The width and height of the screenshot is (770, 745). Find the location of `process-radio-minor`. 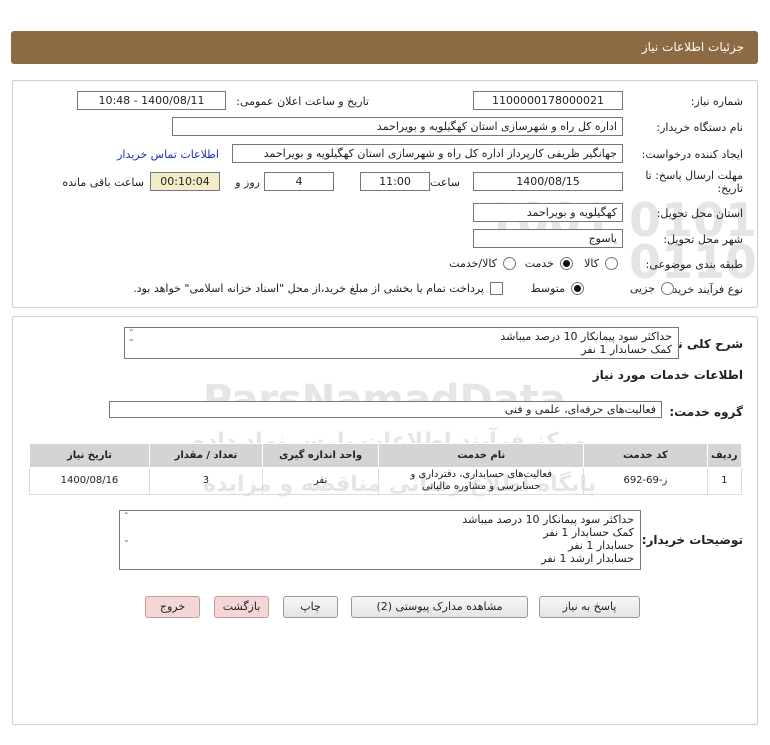

process-radio-minor is located at coordinates (667, 288).